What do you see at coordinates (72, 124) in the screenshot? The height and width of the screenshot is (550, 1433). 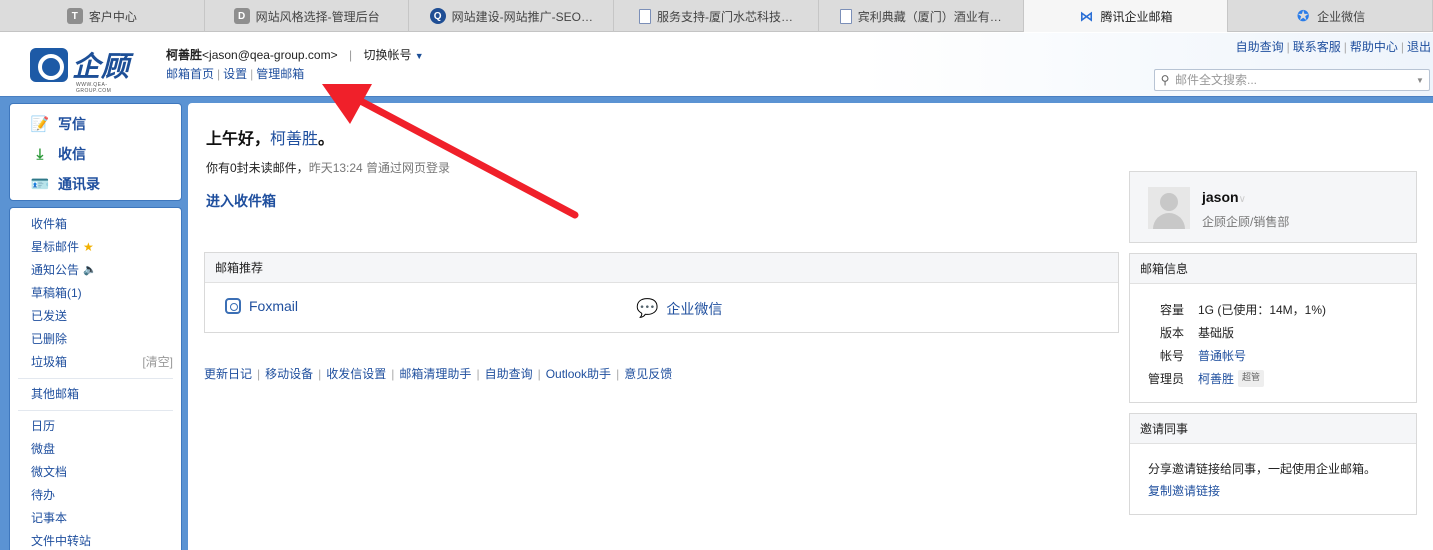 I see `compose-label: 写信` at bounding box center [72, 124].